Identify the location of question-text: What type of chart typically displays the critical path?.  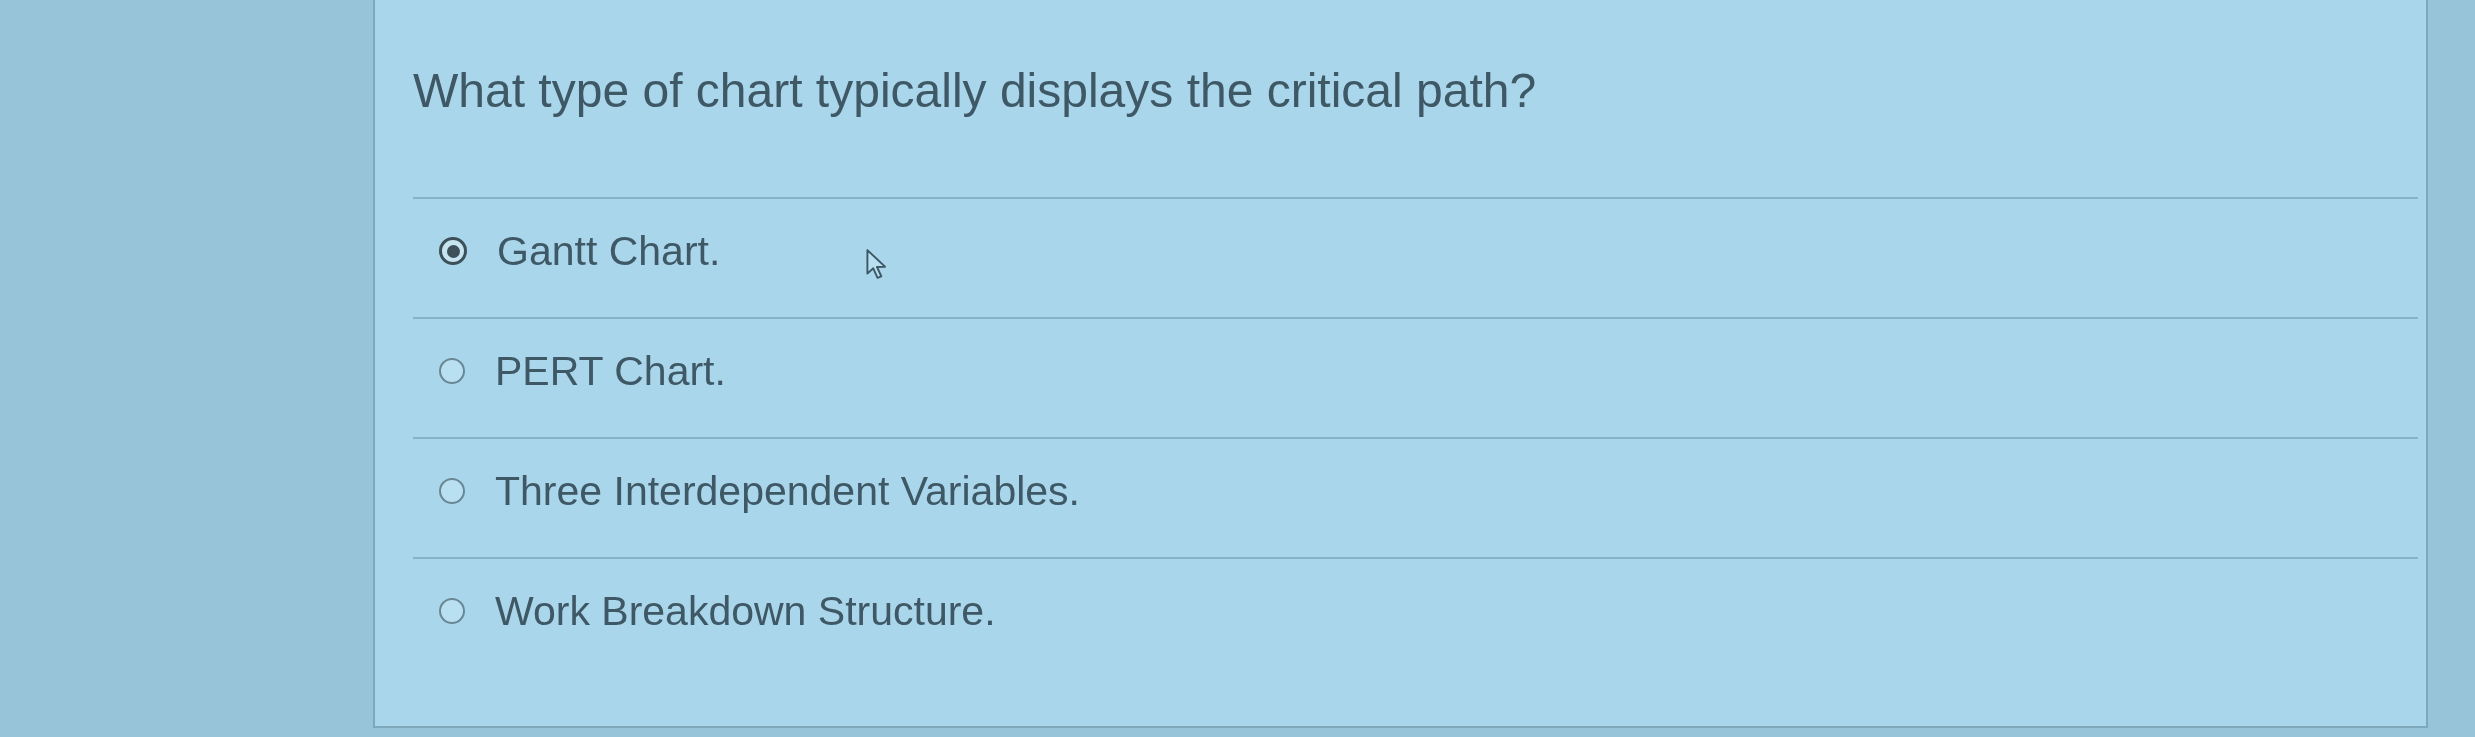
(975, 91).